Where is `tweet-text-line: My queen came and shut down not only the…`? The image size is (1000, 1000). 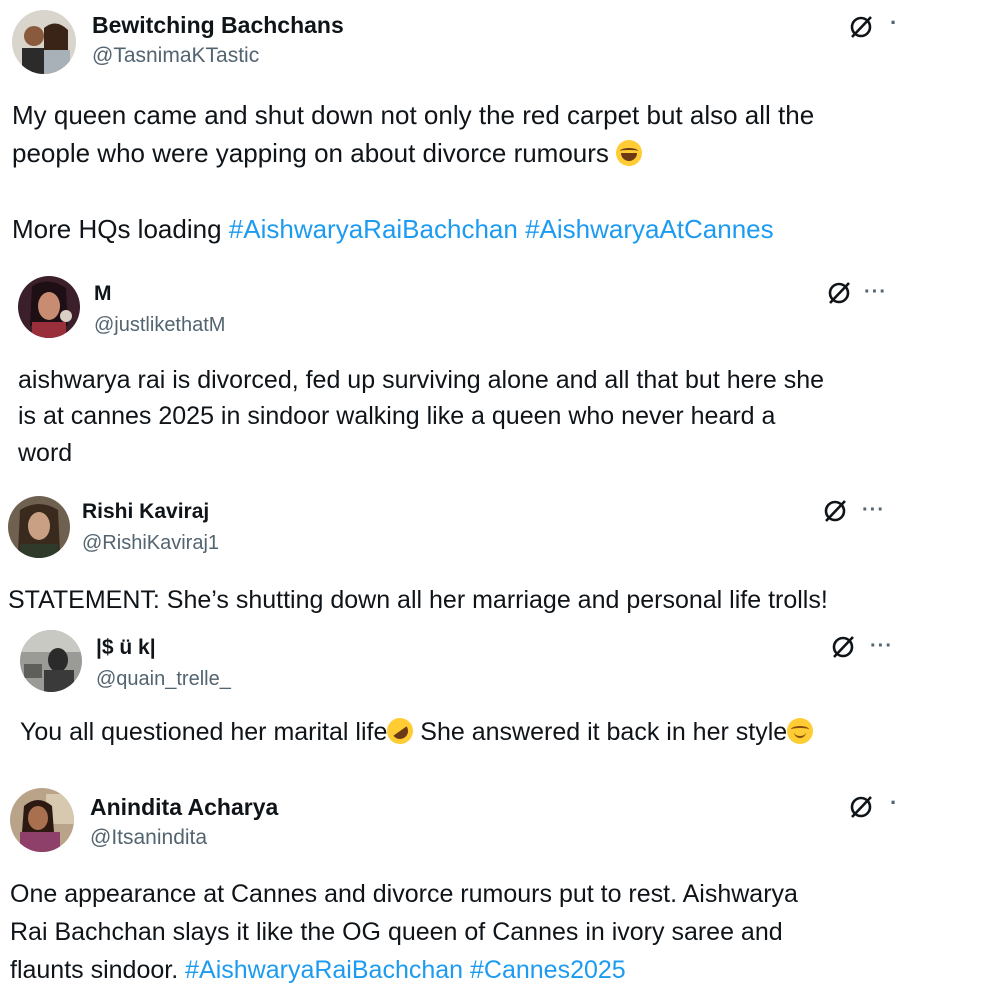
tweet-text-line: My queen came and shut down not only the… is located at coordinates (413, 115).